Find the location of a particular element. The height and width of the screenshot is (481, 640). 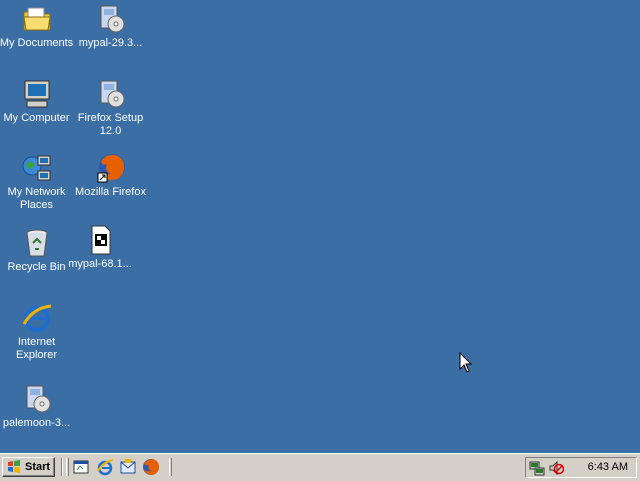

my-network-places-shortcut: My Network Places is located at coordinates (37, 182).